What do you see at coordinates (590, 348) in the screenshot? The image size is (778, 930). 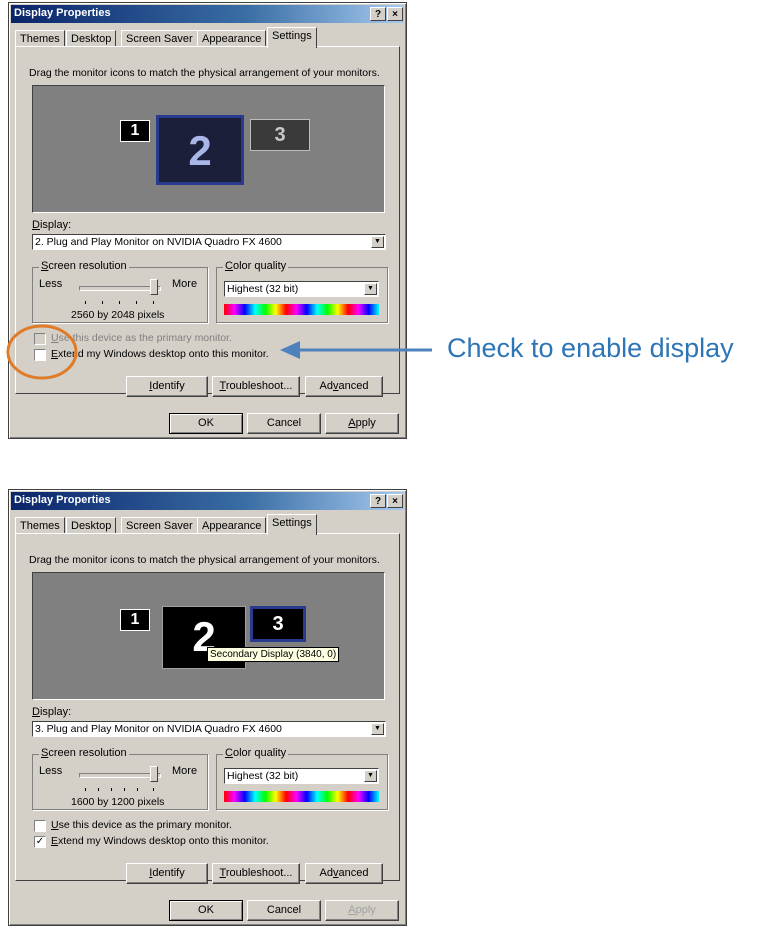 I see `annotation-text: Check to enable display` at bounding box center [590, 348].